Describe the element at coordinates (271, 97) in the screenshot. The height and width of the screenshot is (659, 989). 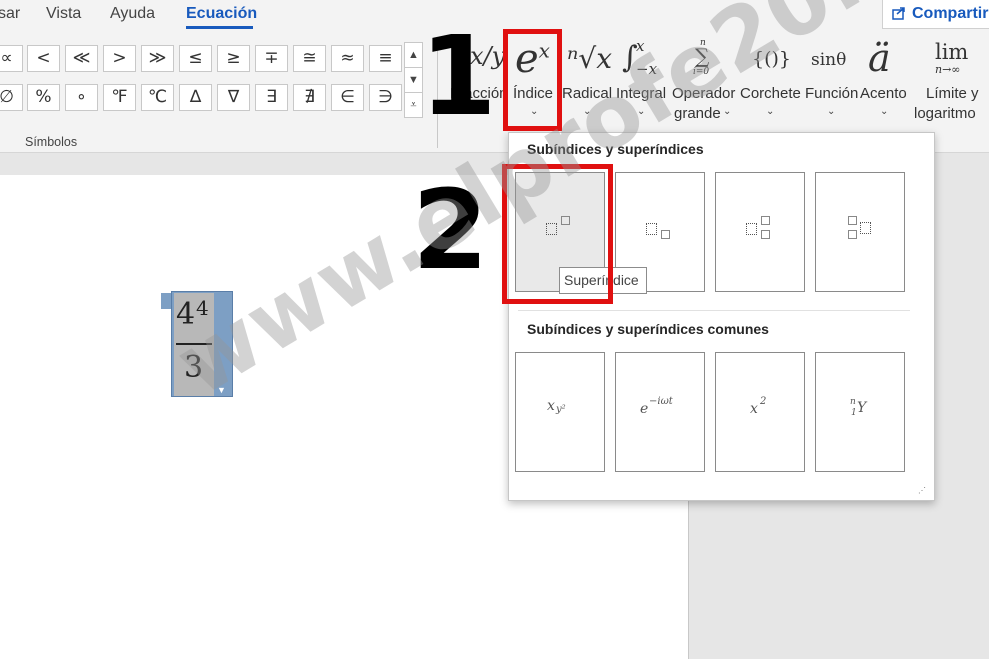
I see `symbol-button: ∃` at that location.